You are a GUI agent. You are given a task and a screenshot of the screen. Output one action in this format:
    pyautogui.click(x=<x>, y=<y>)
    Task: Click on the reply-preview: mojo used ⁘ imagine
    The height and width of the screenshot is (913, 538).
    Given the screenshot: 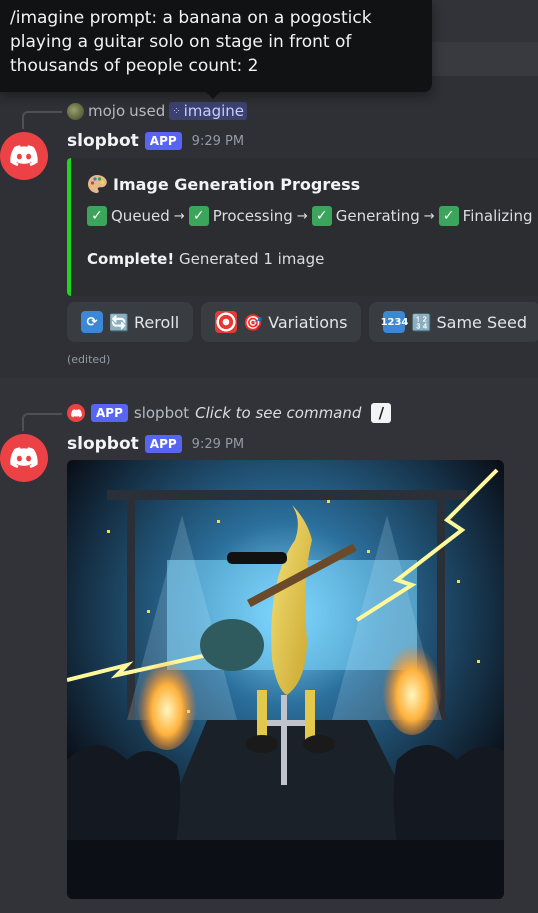 What is the action you would take?
    pyautogui.click(x=157, y=111)
    